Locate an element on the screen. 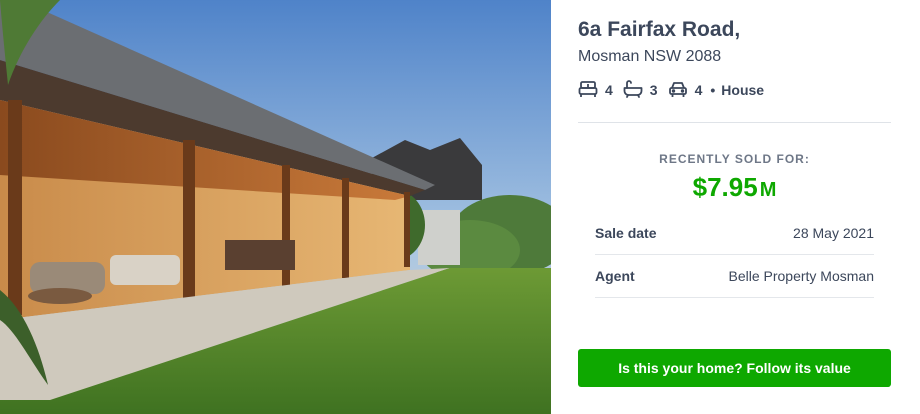  baths-count: 3 is located at coordinates (653, 90).